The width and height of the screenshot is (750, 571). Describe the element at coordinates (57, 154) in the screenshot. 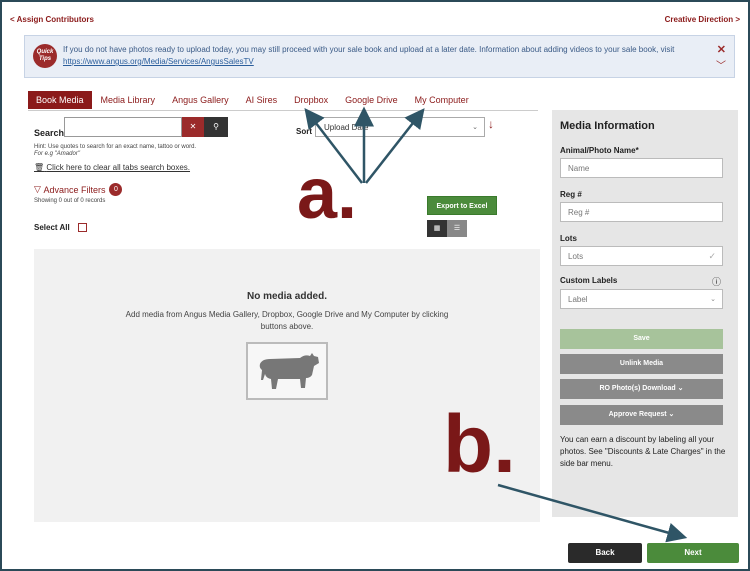

I see `search-hint-example: For e.g "Amador"` at that location.